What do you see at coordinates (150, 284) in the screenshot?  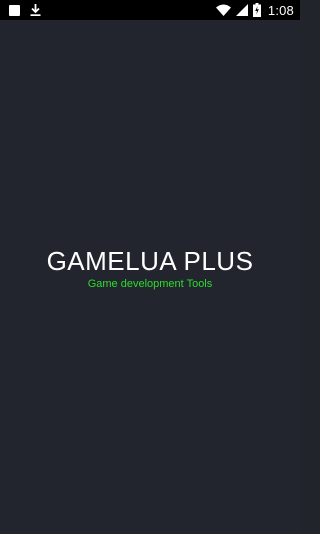 I see `app-subtitle: Game development Tools` at bounding box center [150, 284].